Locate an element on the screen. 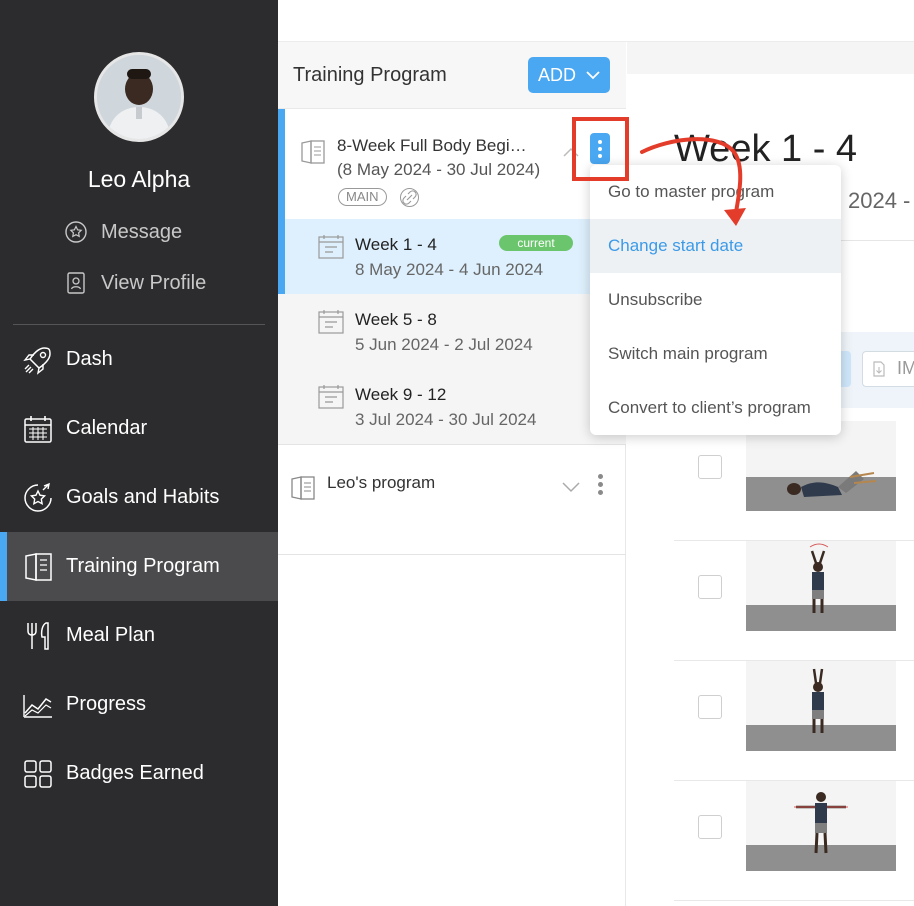 This screenshot has width=914, height=906. link-icon is located at coordinates (409, 197).